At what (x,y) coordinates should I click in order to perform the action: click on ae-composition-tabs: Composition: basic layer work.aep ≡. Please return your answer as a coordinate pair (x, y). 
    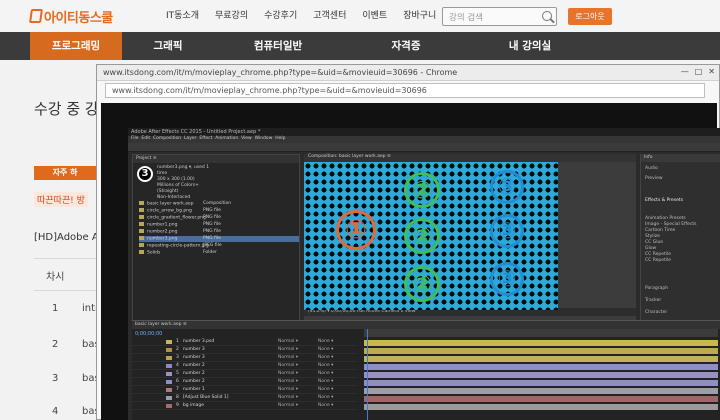
    Looking at the image, I should click on (470, 158).